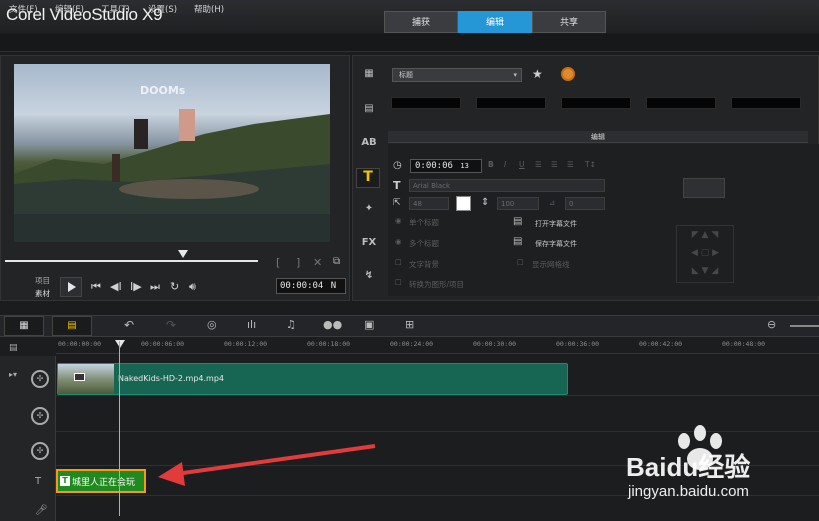  Describe the element at coordinates (409, 43) in the screenshot. I see `menu-bar` at that location.